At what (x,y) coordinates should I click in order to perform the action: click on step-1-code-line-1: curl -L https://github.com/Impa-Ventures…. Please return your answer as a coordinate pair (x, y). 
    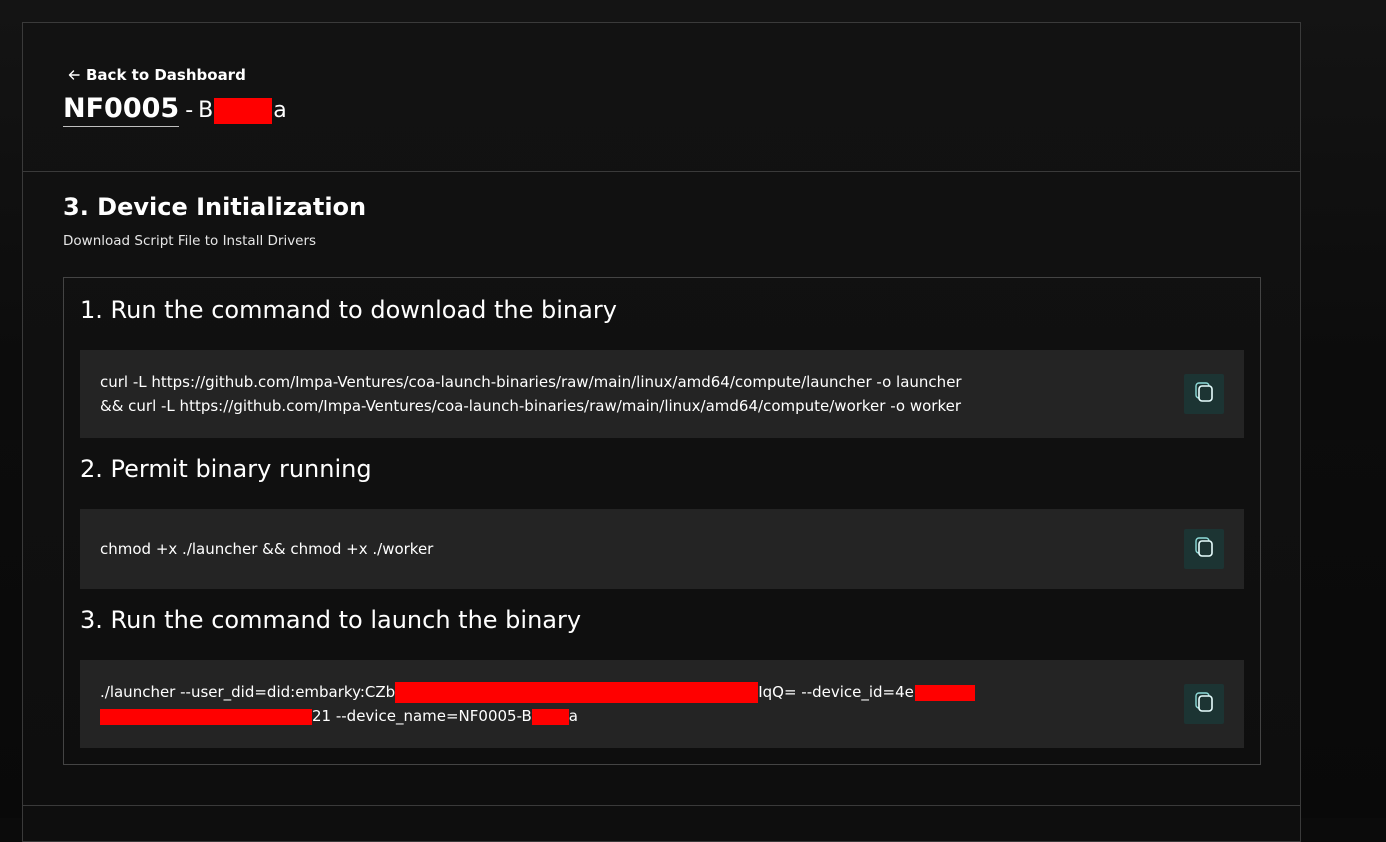
    Looking at the image, I should click on (531, 382).